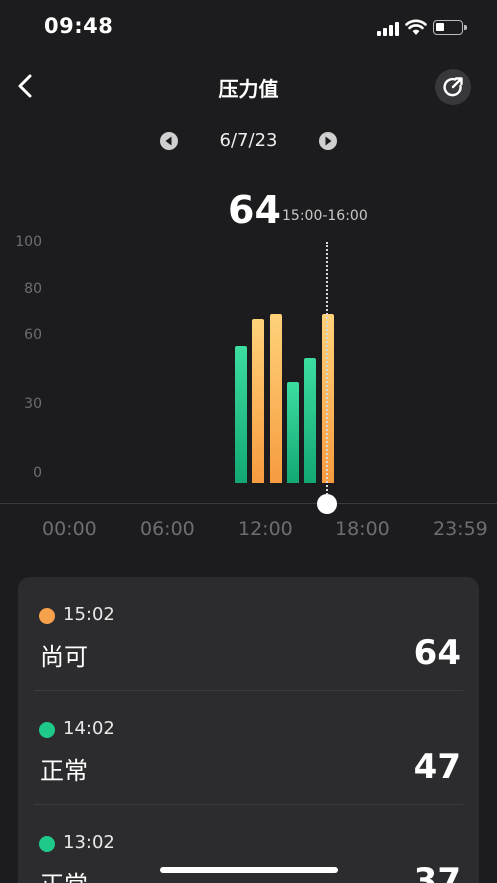 Image resolution: width=497 pixels, height=883 pixels. I want to click on triangle-right-icon, so click(328, 141).